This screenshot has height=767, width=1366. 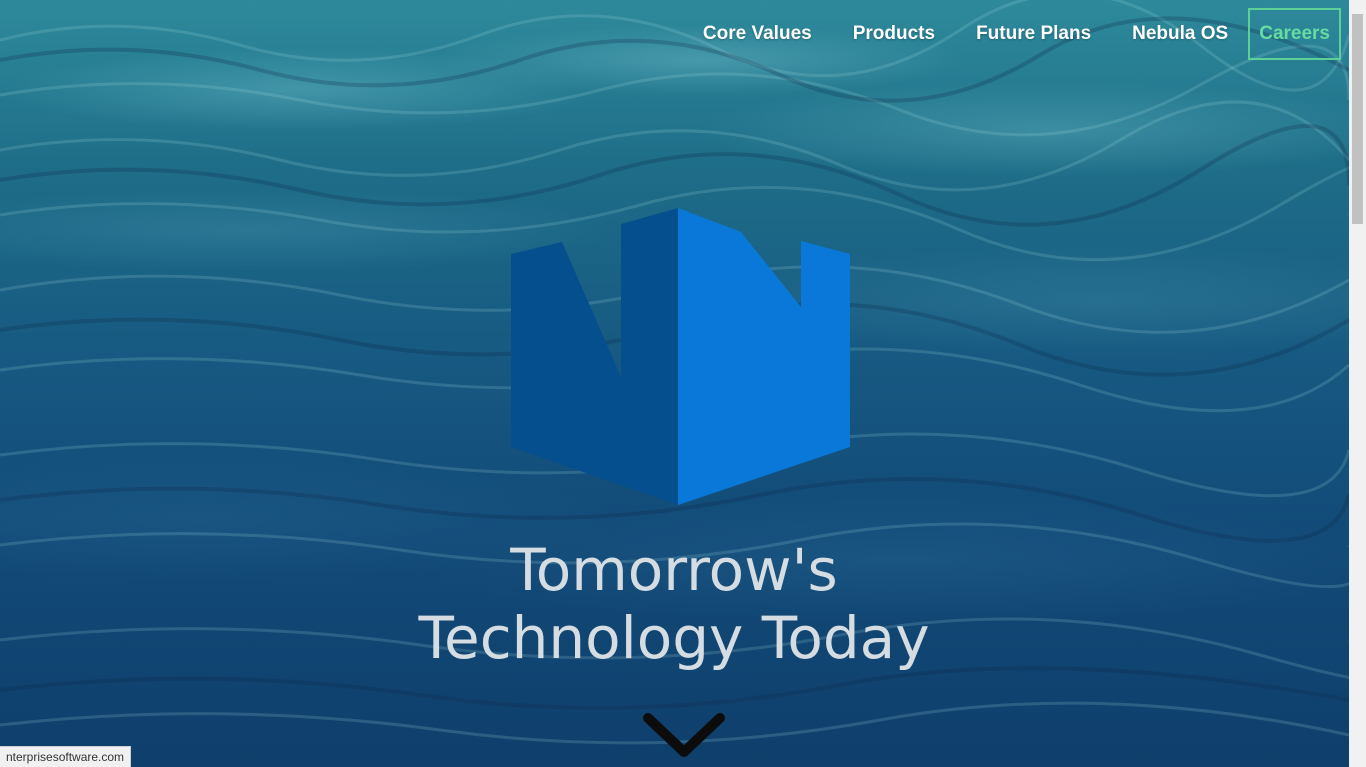 I want to click on nav-core-values: Core Values, so click(x=757, y=34).